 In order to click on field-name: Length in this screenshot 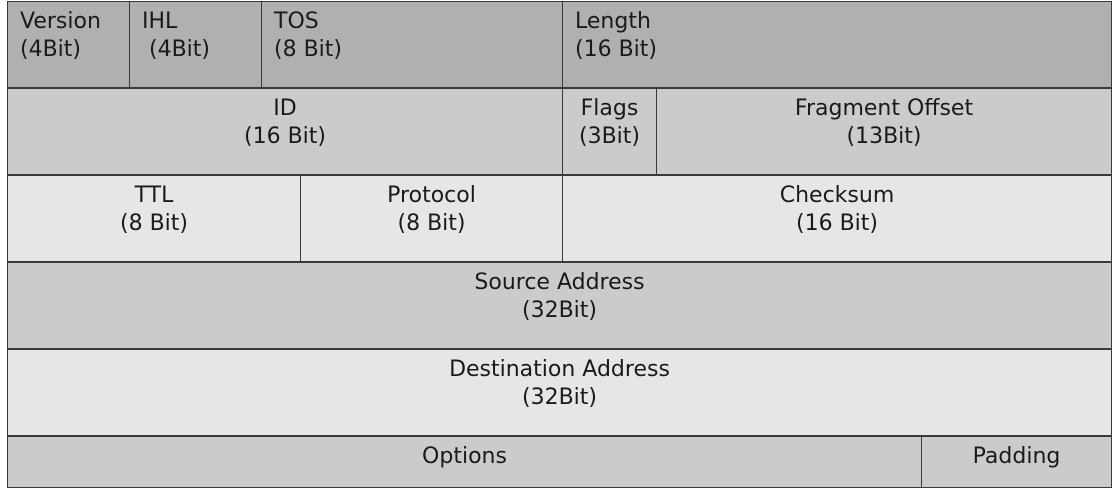, I will do `click(613, 21)`.